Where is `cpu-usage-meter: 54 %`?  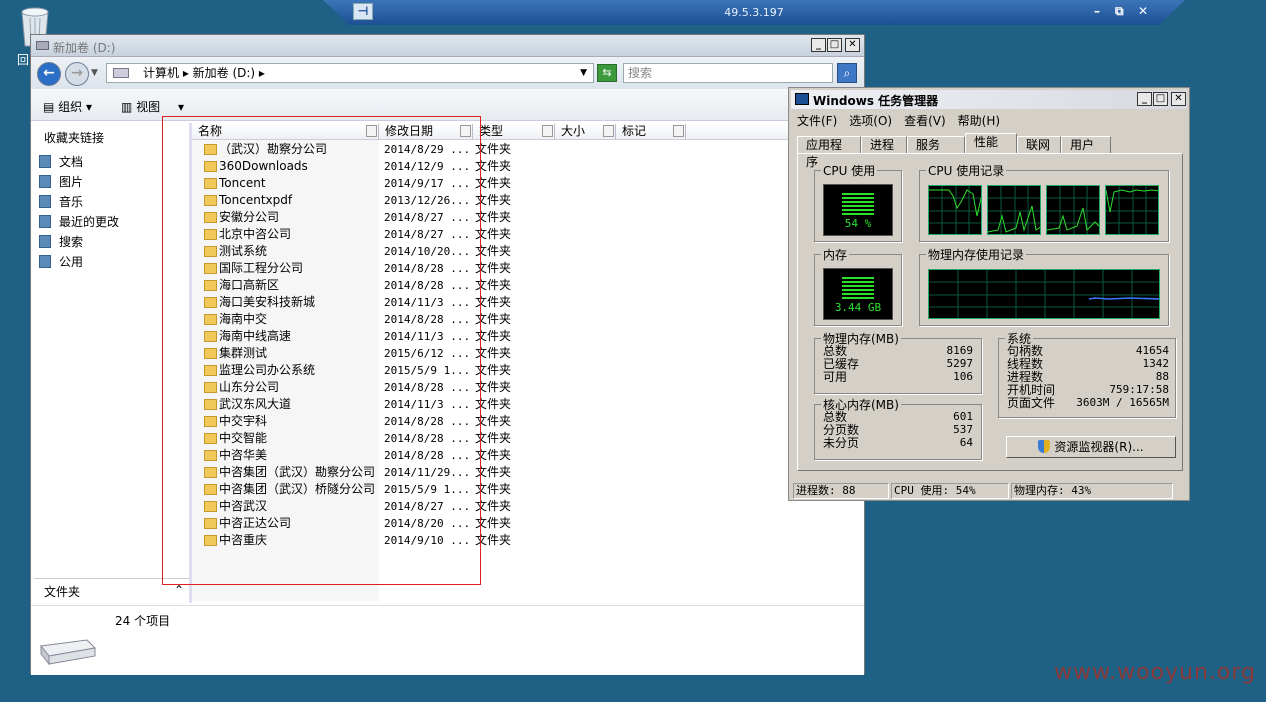 cpu-usage-meter: 54 % is located at coordinates (858, 210).